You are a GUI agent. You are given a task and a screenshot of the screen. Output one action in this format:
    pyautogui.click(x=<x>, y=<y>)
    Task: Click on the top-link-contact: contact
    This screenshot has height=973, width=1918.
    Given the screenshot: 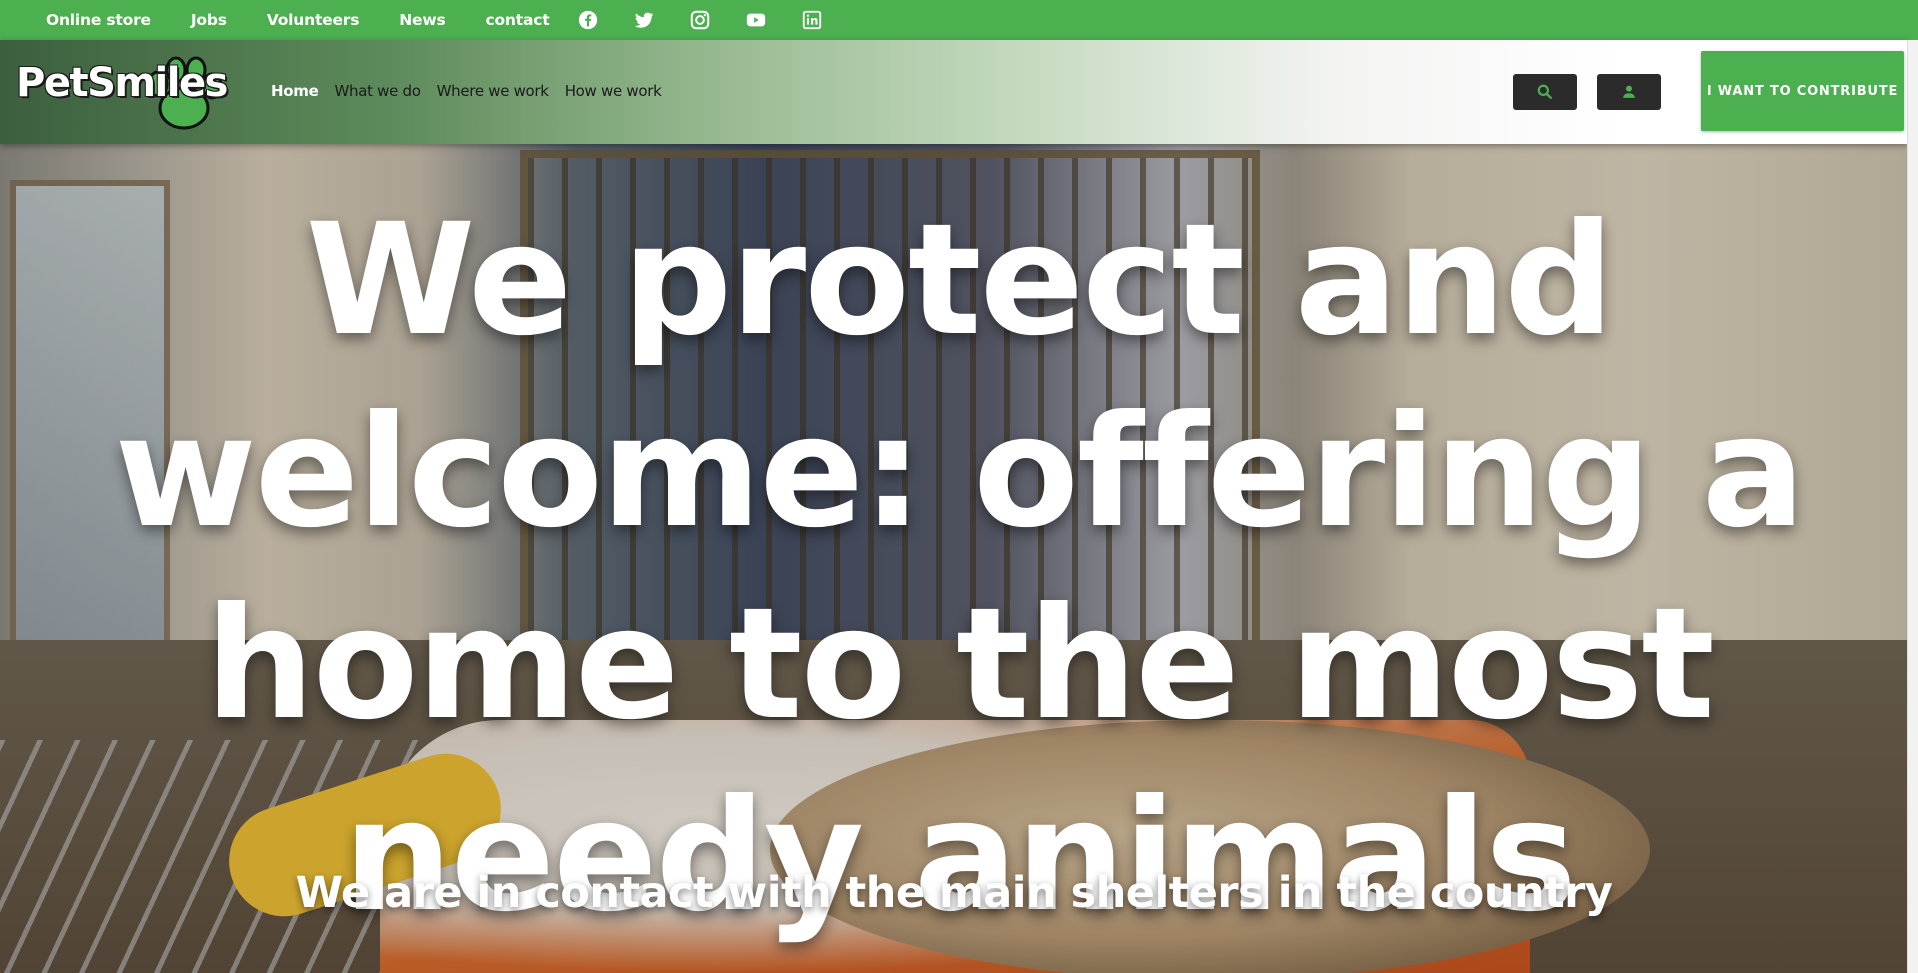 What is the action you would take?
    pyautogui.click(x=517, y=20)
    